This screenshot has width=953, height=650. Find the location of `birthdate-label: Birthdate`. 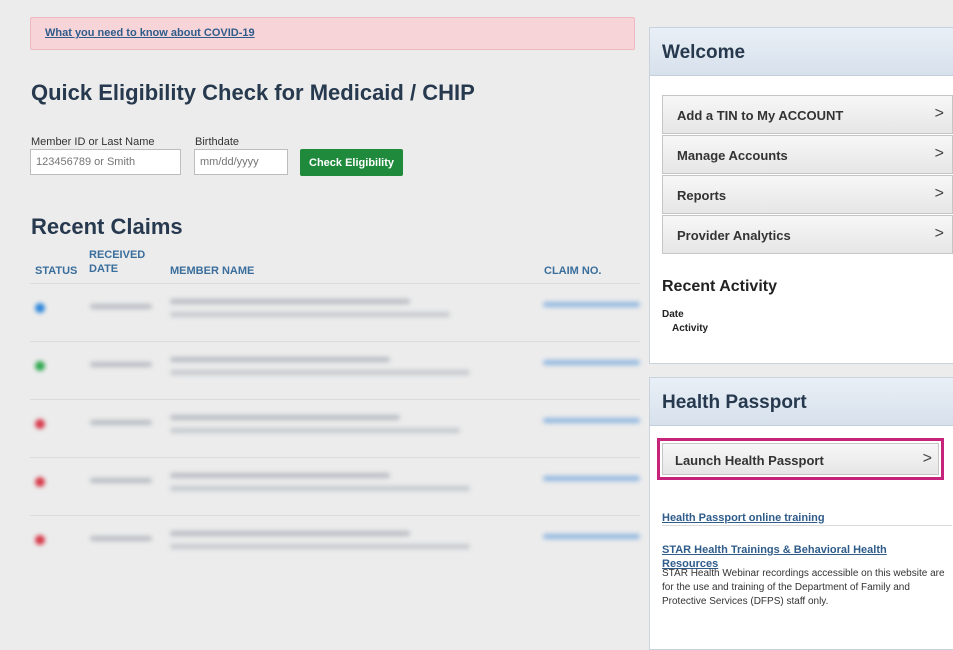

birthdate-label: Birthdate is located at coordinates (217, 142).